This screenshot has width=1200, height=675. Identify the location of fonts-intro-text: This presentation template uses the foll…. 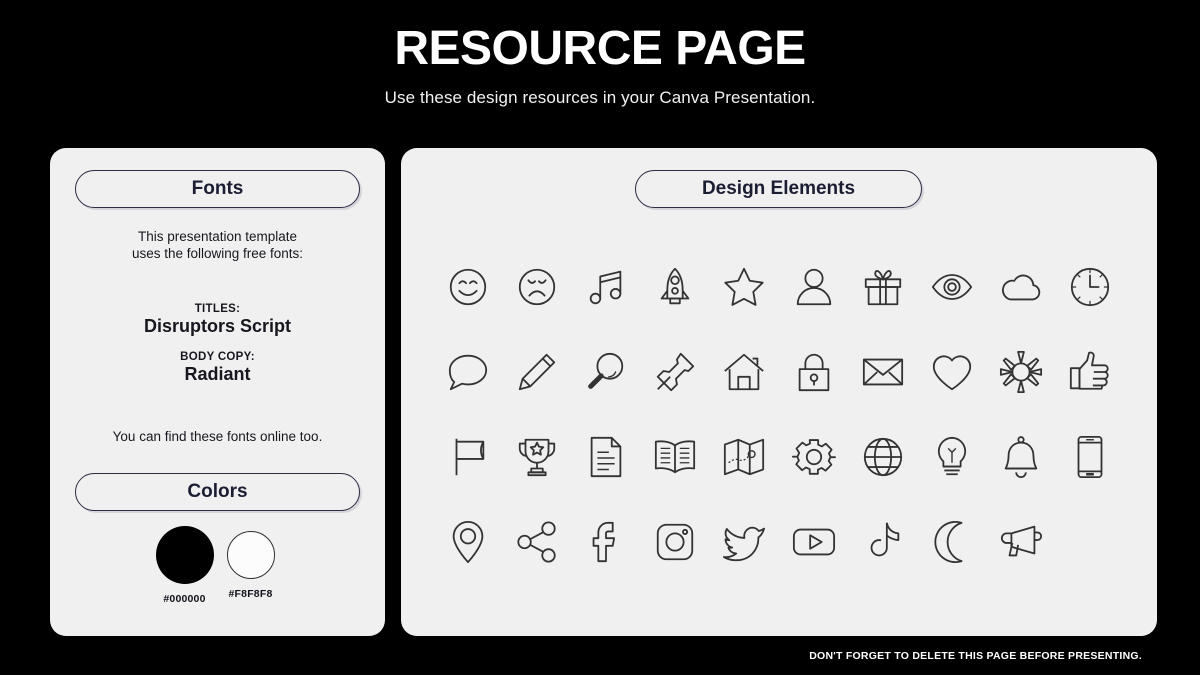
(217, 245).